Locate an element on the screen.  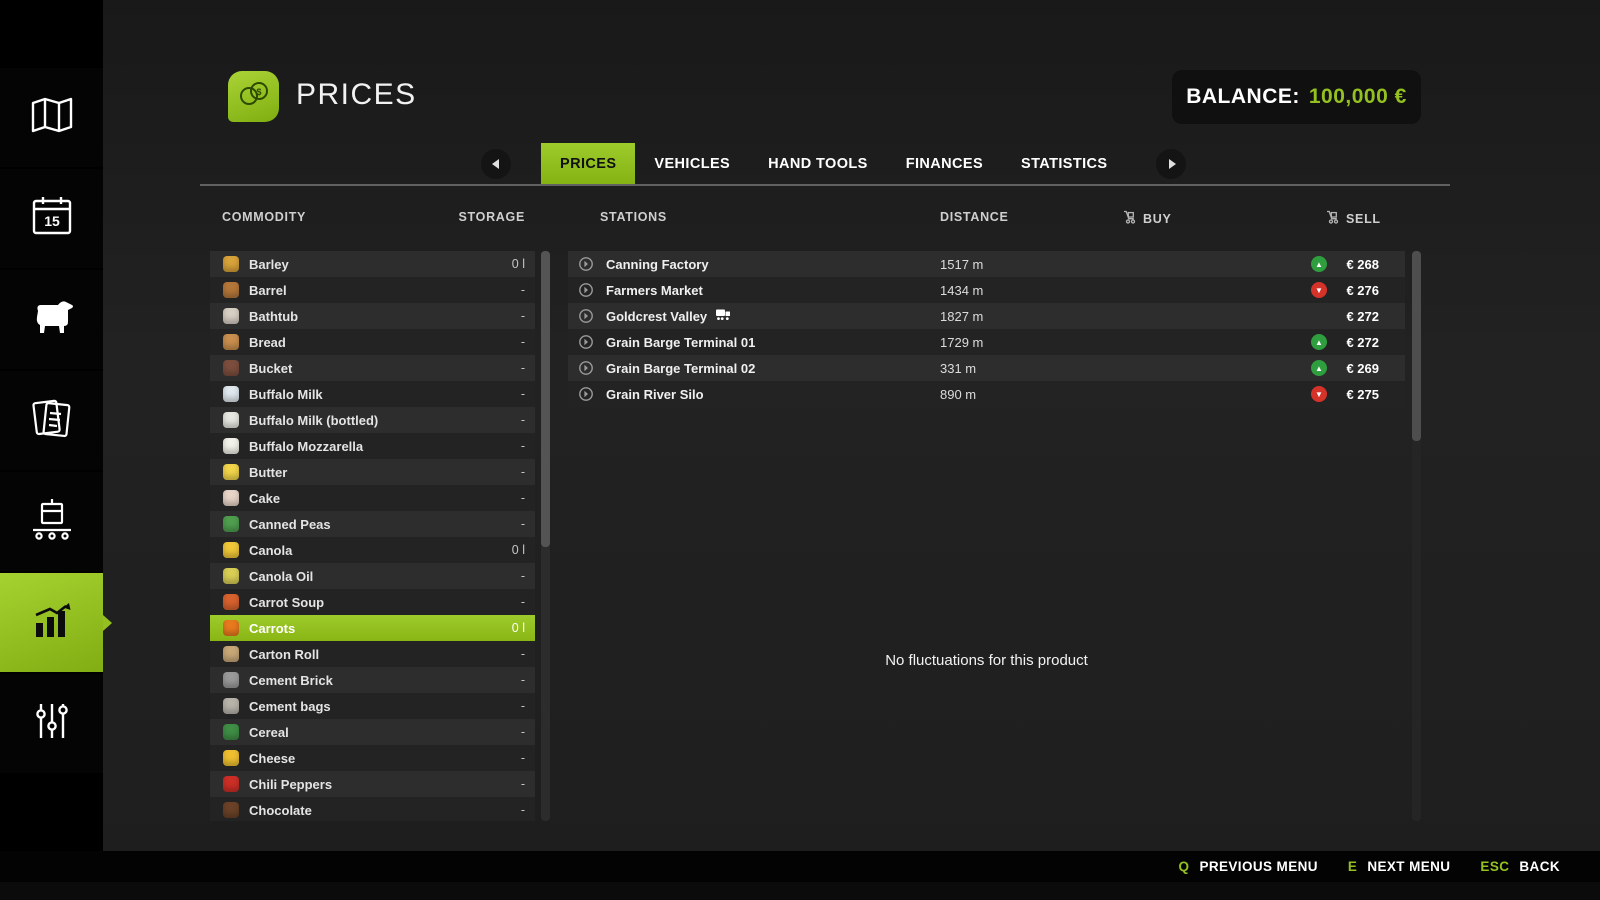
tab-vehicles: VEHICLES is located at coordinates (692, 163).